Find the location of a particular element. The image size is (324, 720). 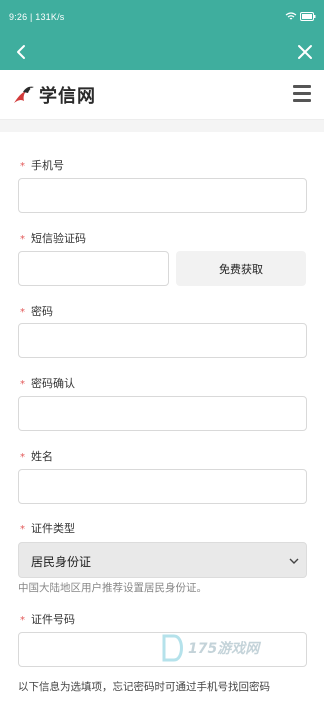

phone-field is located at coordinates (162, 195).